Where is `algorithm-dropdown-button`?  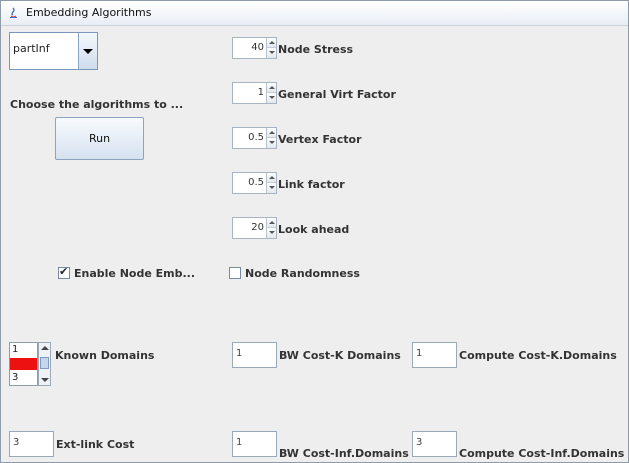
algorithm-dropdown-button is located at coordinates (87, 51).